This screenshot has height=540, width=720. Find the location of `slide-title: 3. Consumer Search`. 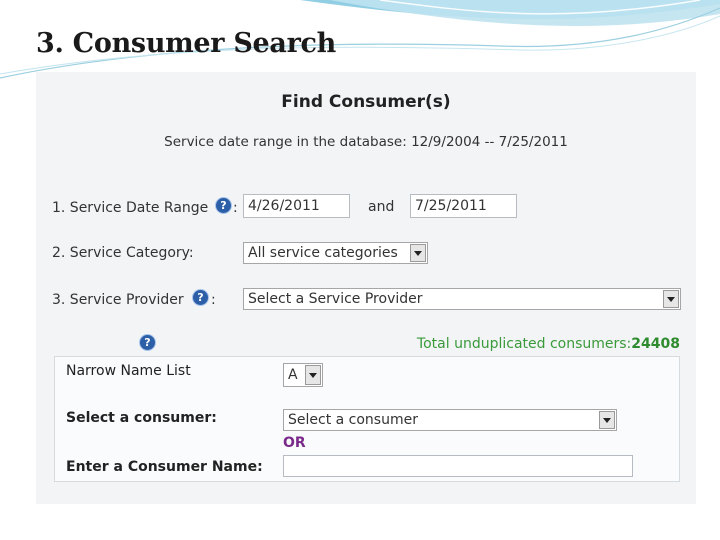

slide-title: 3. Consumer Search is located at coordinates (186, 43).